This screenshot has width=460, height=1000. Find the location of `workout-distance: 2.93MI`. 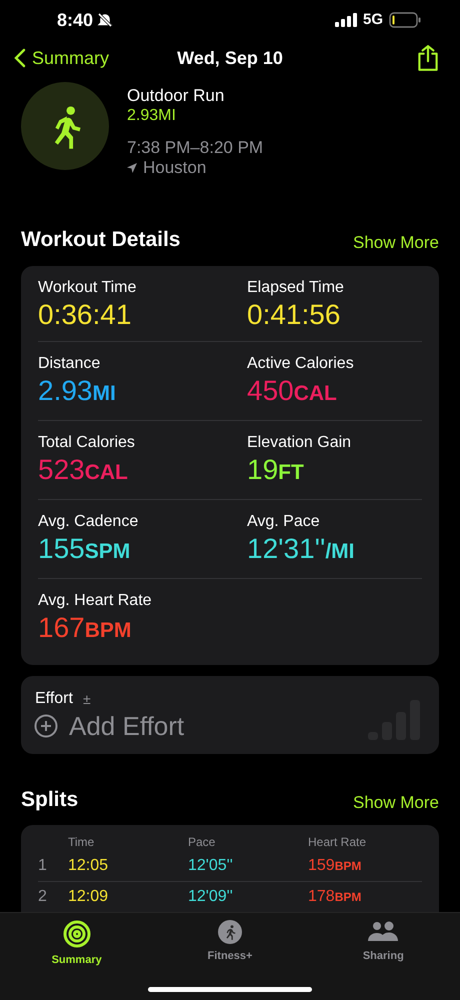

workout-distance: 2.93MI is located at coordinates (152, 116).